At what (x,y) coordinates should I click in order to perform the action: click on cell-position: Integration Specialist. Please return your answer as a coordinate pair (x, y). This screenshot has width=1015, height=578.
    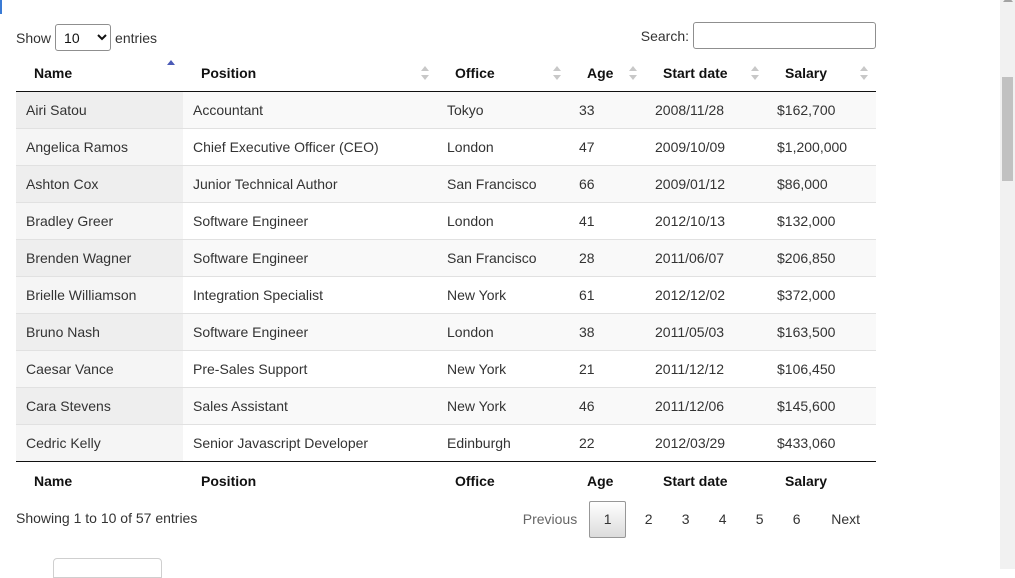
    Looking at the image, I should click on (310, 294).